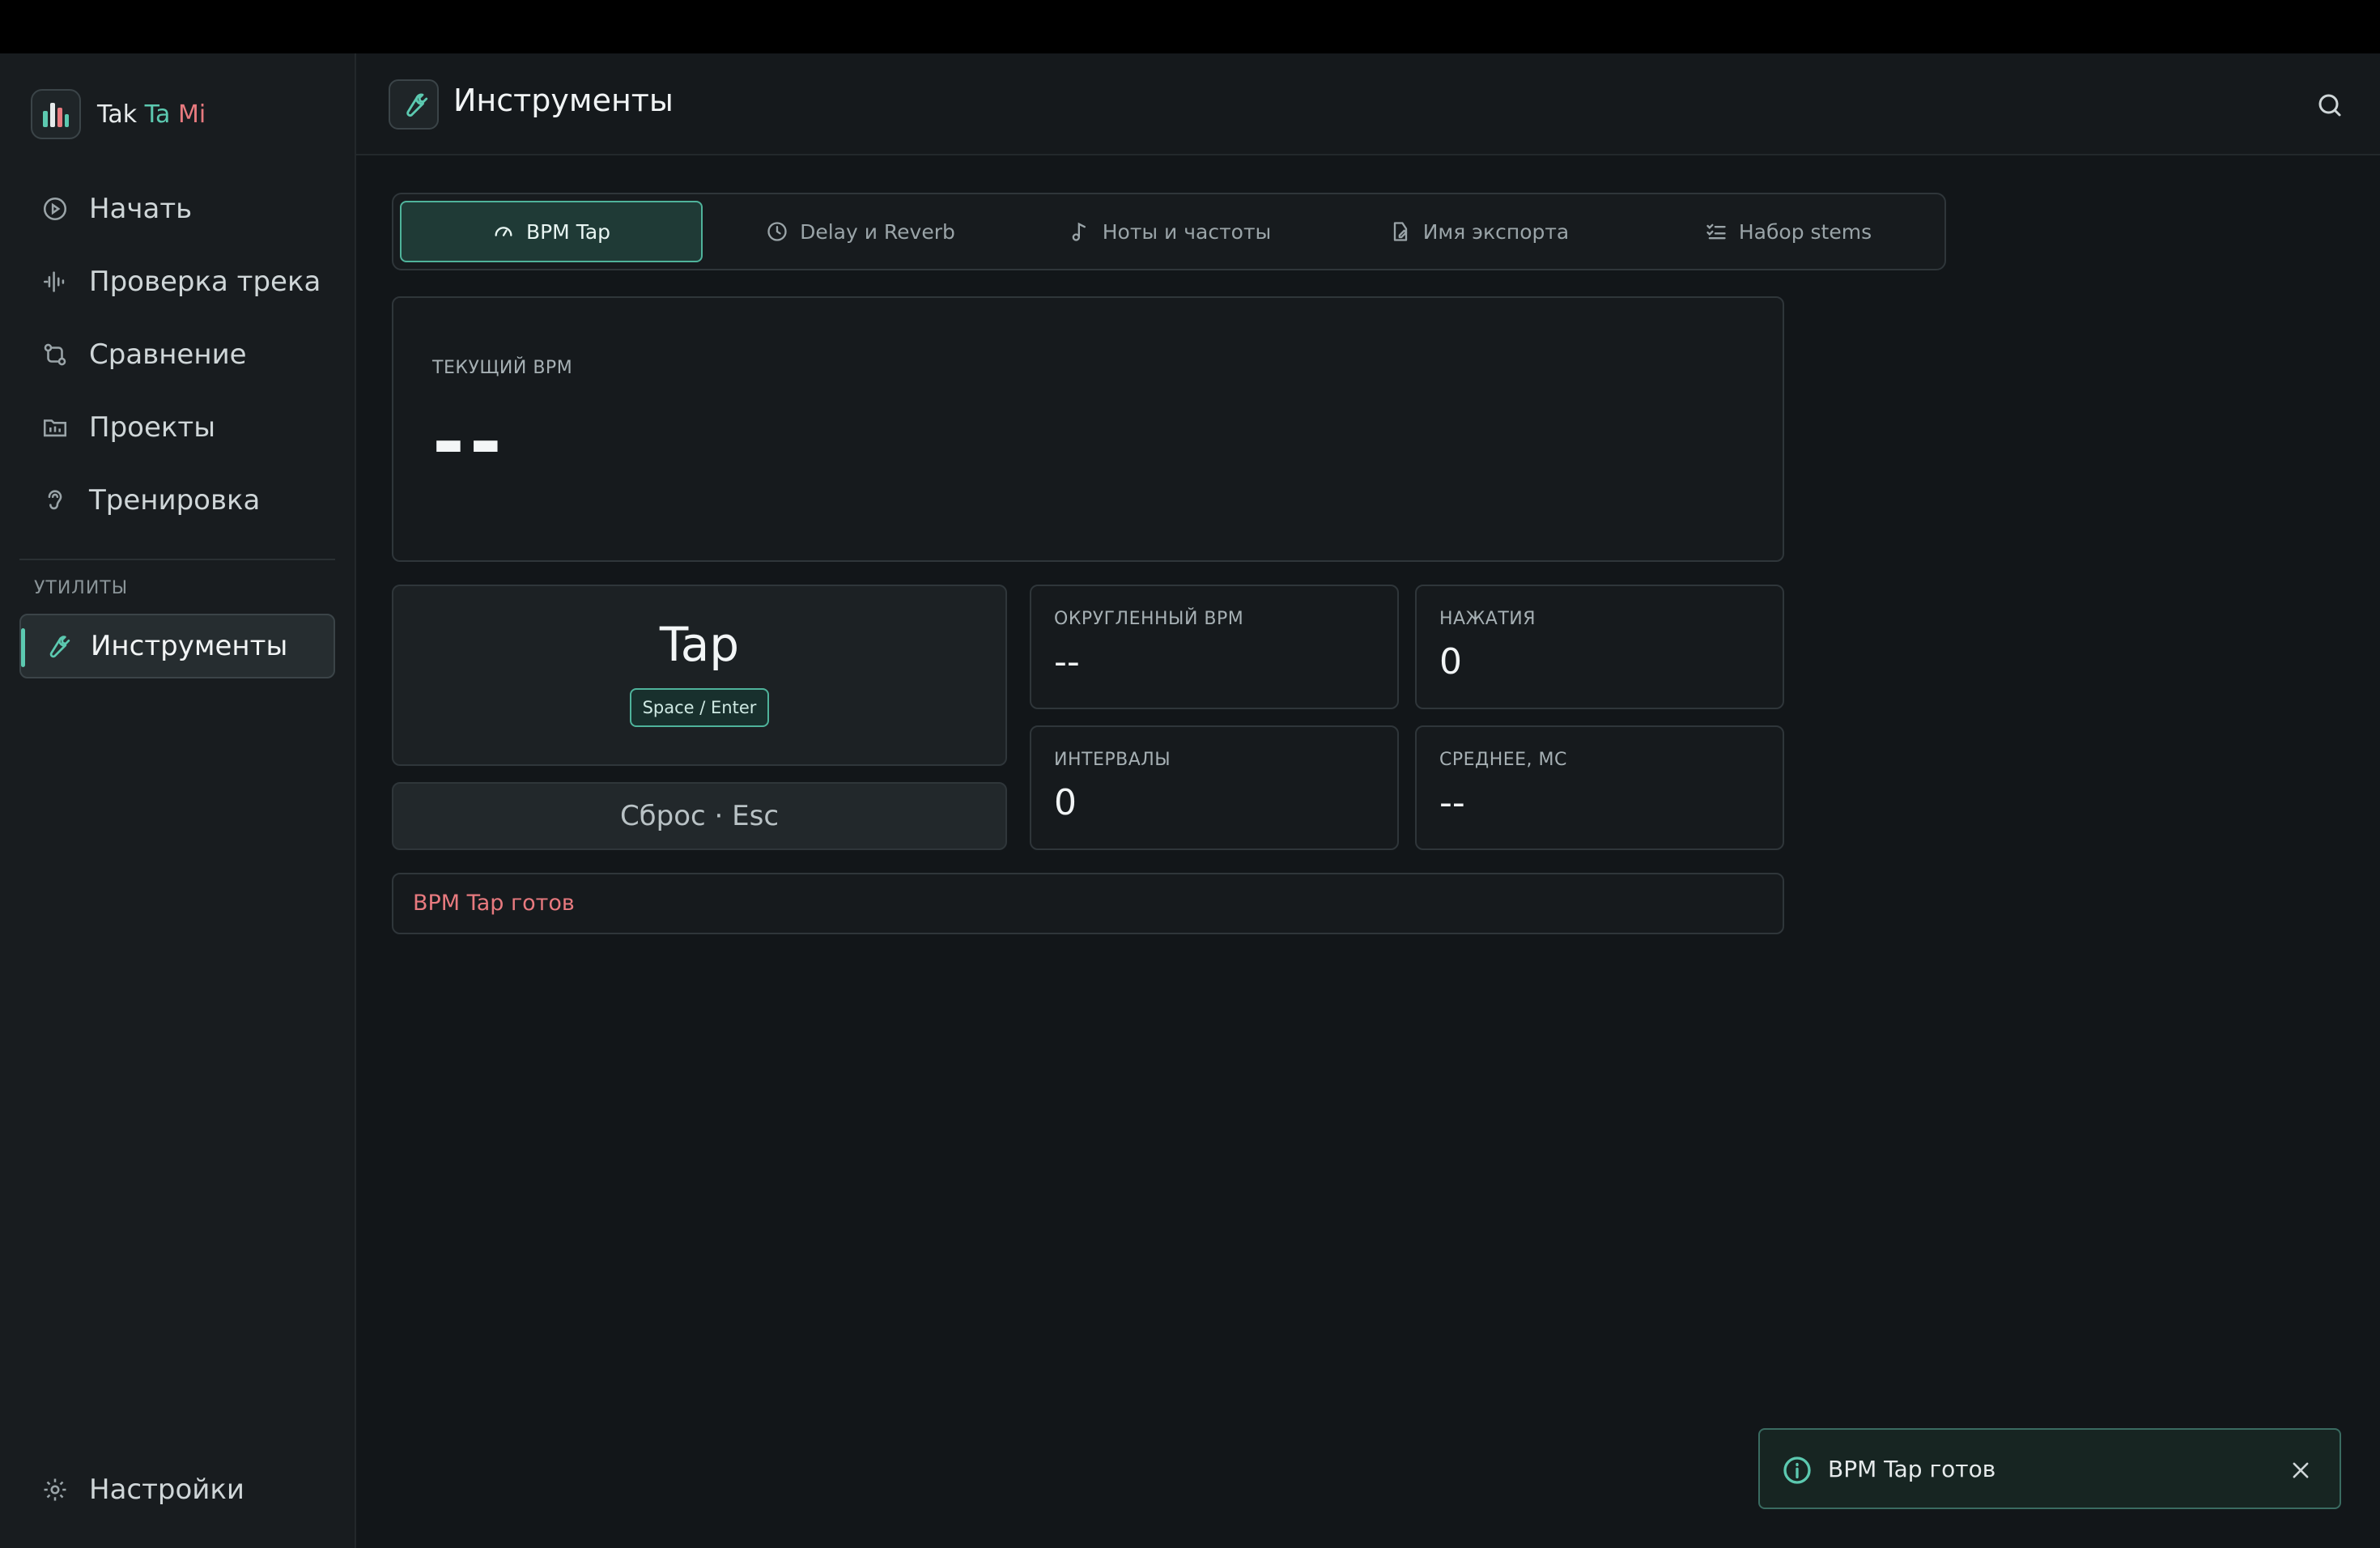  Describe the element at coordinates (177, 559) in the screenshot. I see `sidebar-divider` at that location.